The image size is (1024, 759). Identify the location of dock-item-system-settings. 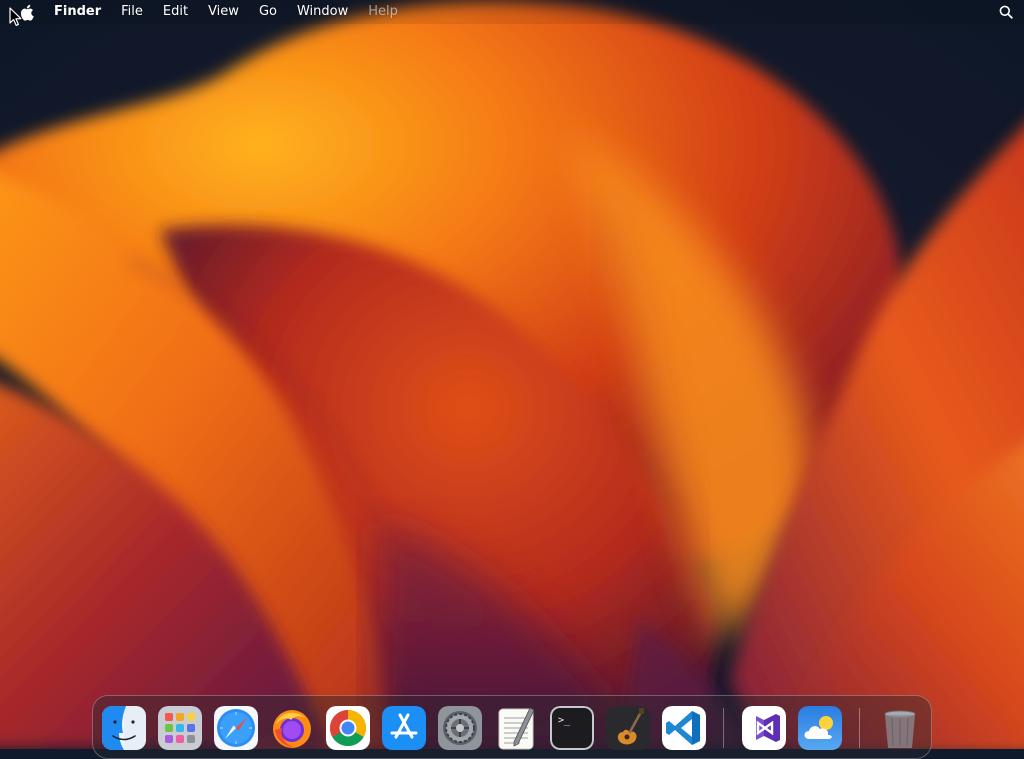
(460, 728).